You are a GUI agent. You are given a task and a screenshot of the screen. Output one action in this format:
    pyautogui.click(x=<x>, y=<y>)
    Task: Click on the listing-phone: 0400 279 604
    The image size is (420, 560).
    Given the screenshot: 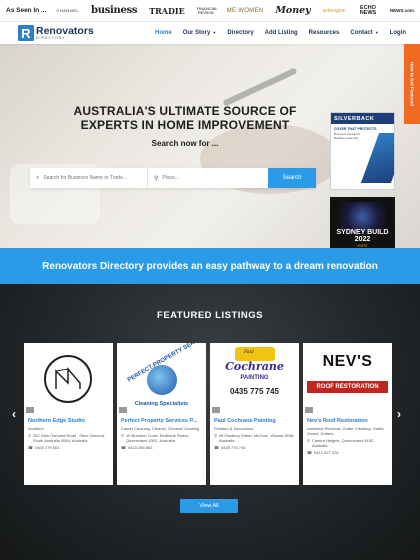 What is the action you would take?
    pyautogui.click(x=47, y=447)
    